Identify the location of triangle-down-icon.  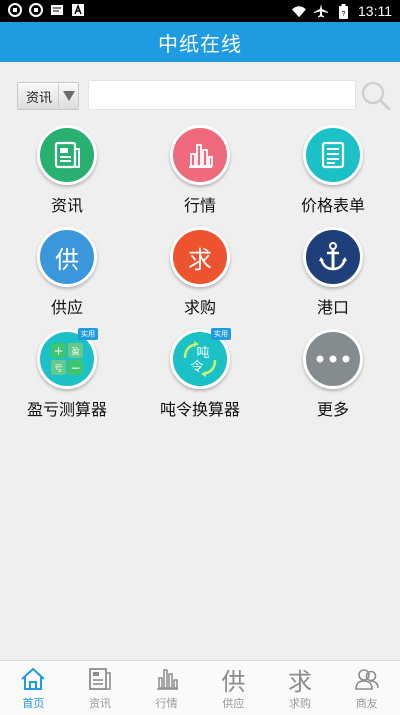
(68, 96).